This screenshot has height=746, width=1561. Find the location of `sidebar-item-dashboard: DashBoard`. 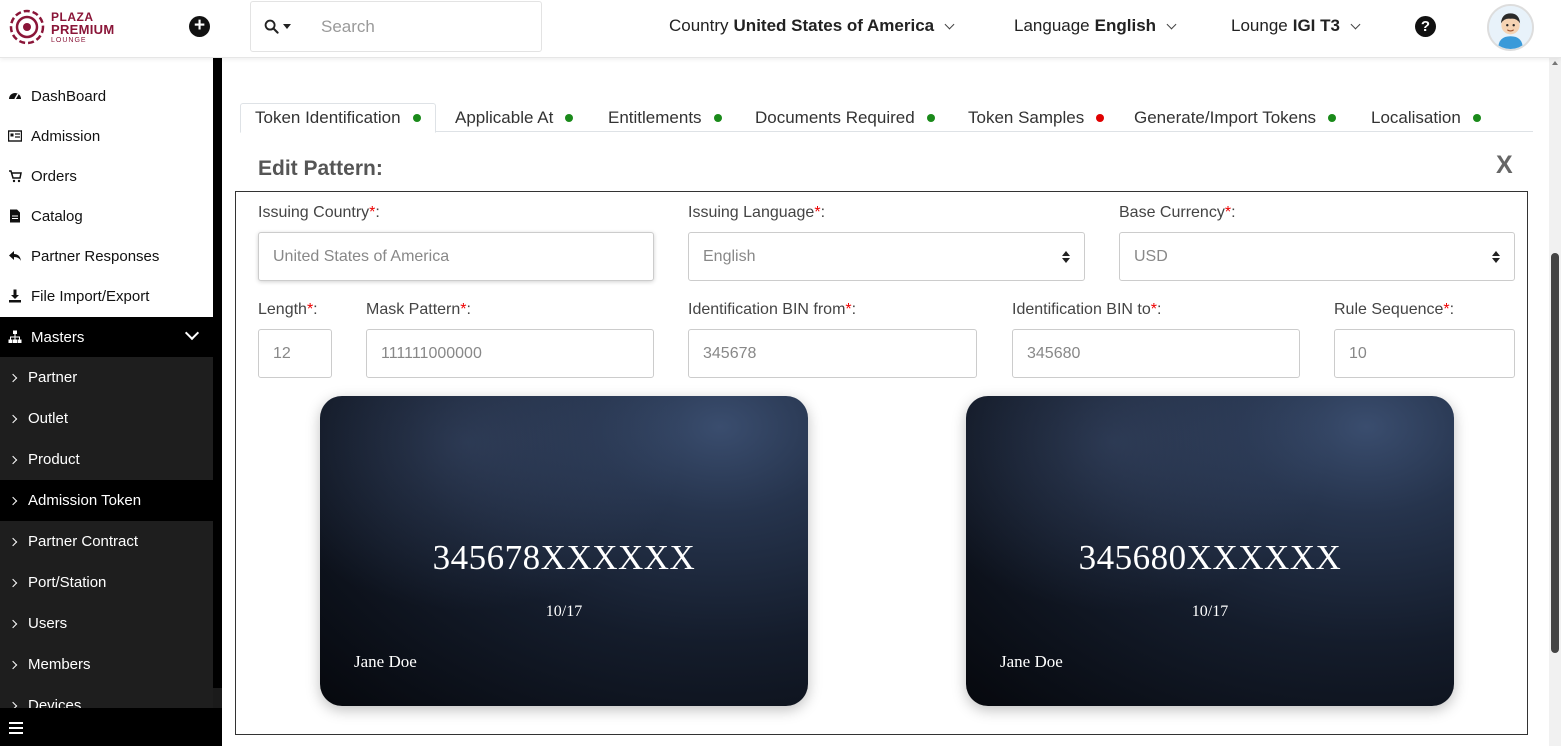

sidebar-item-dashboard: DashBoard is located at coordinates (106, 96).